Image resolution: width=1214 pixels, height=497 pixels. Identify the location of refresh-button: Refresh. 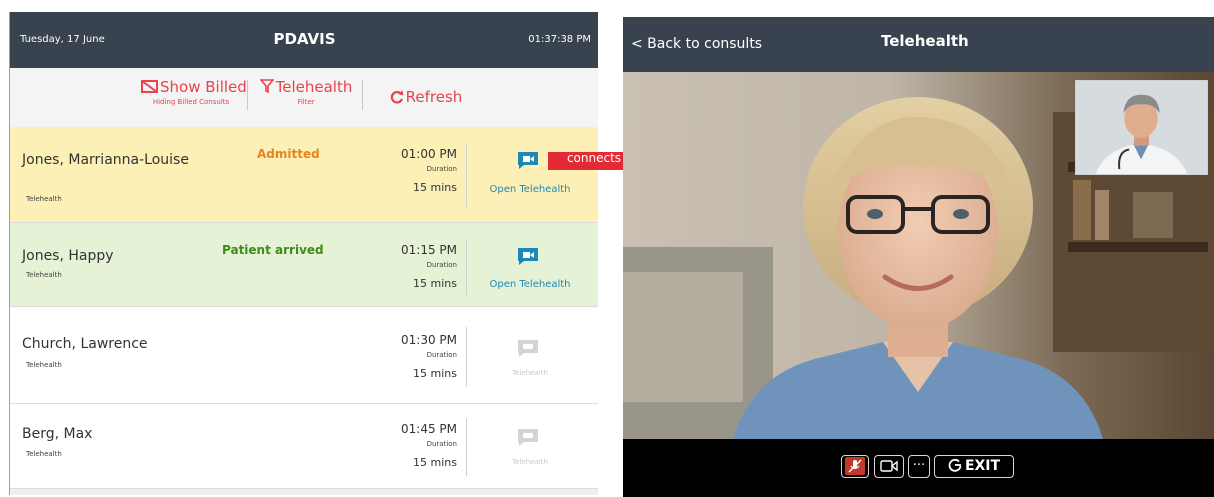
(426, 97).